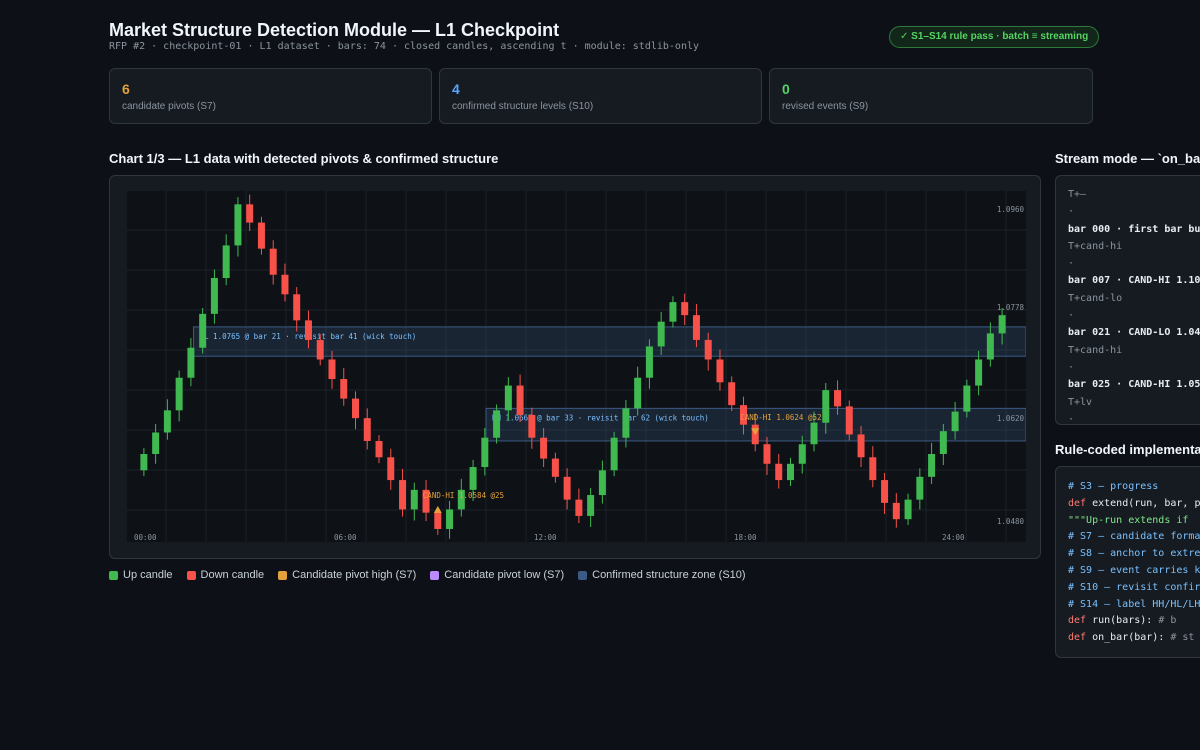  Describe the element at coordinates (1134, 504) in the screenshot. I see `code-line: def extend(run, bar, prog` at that location.